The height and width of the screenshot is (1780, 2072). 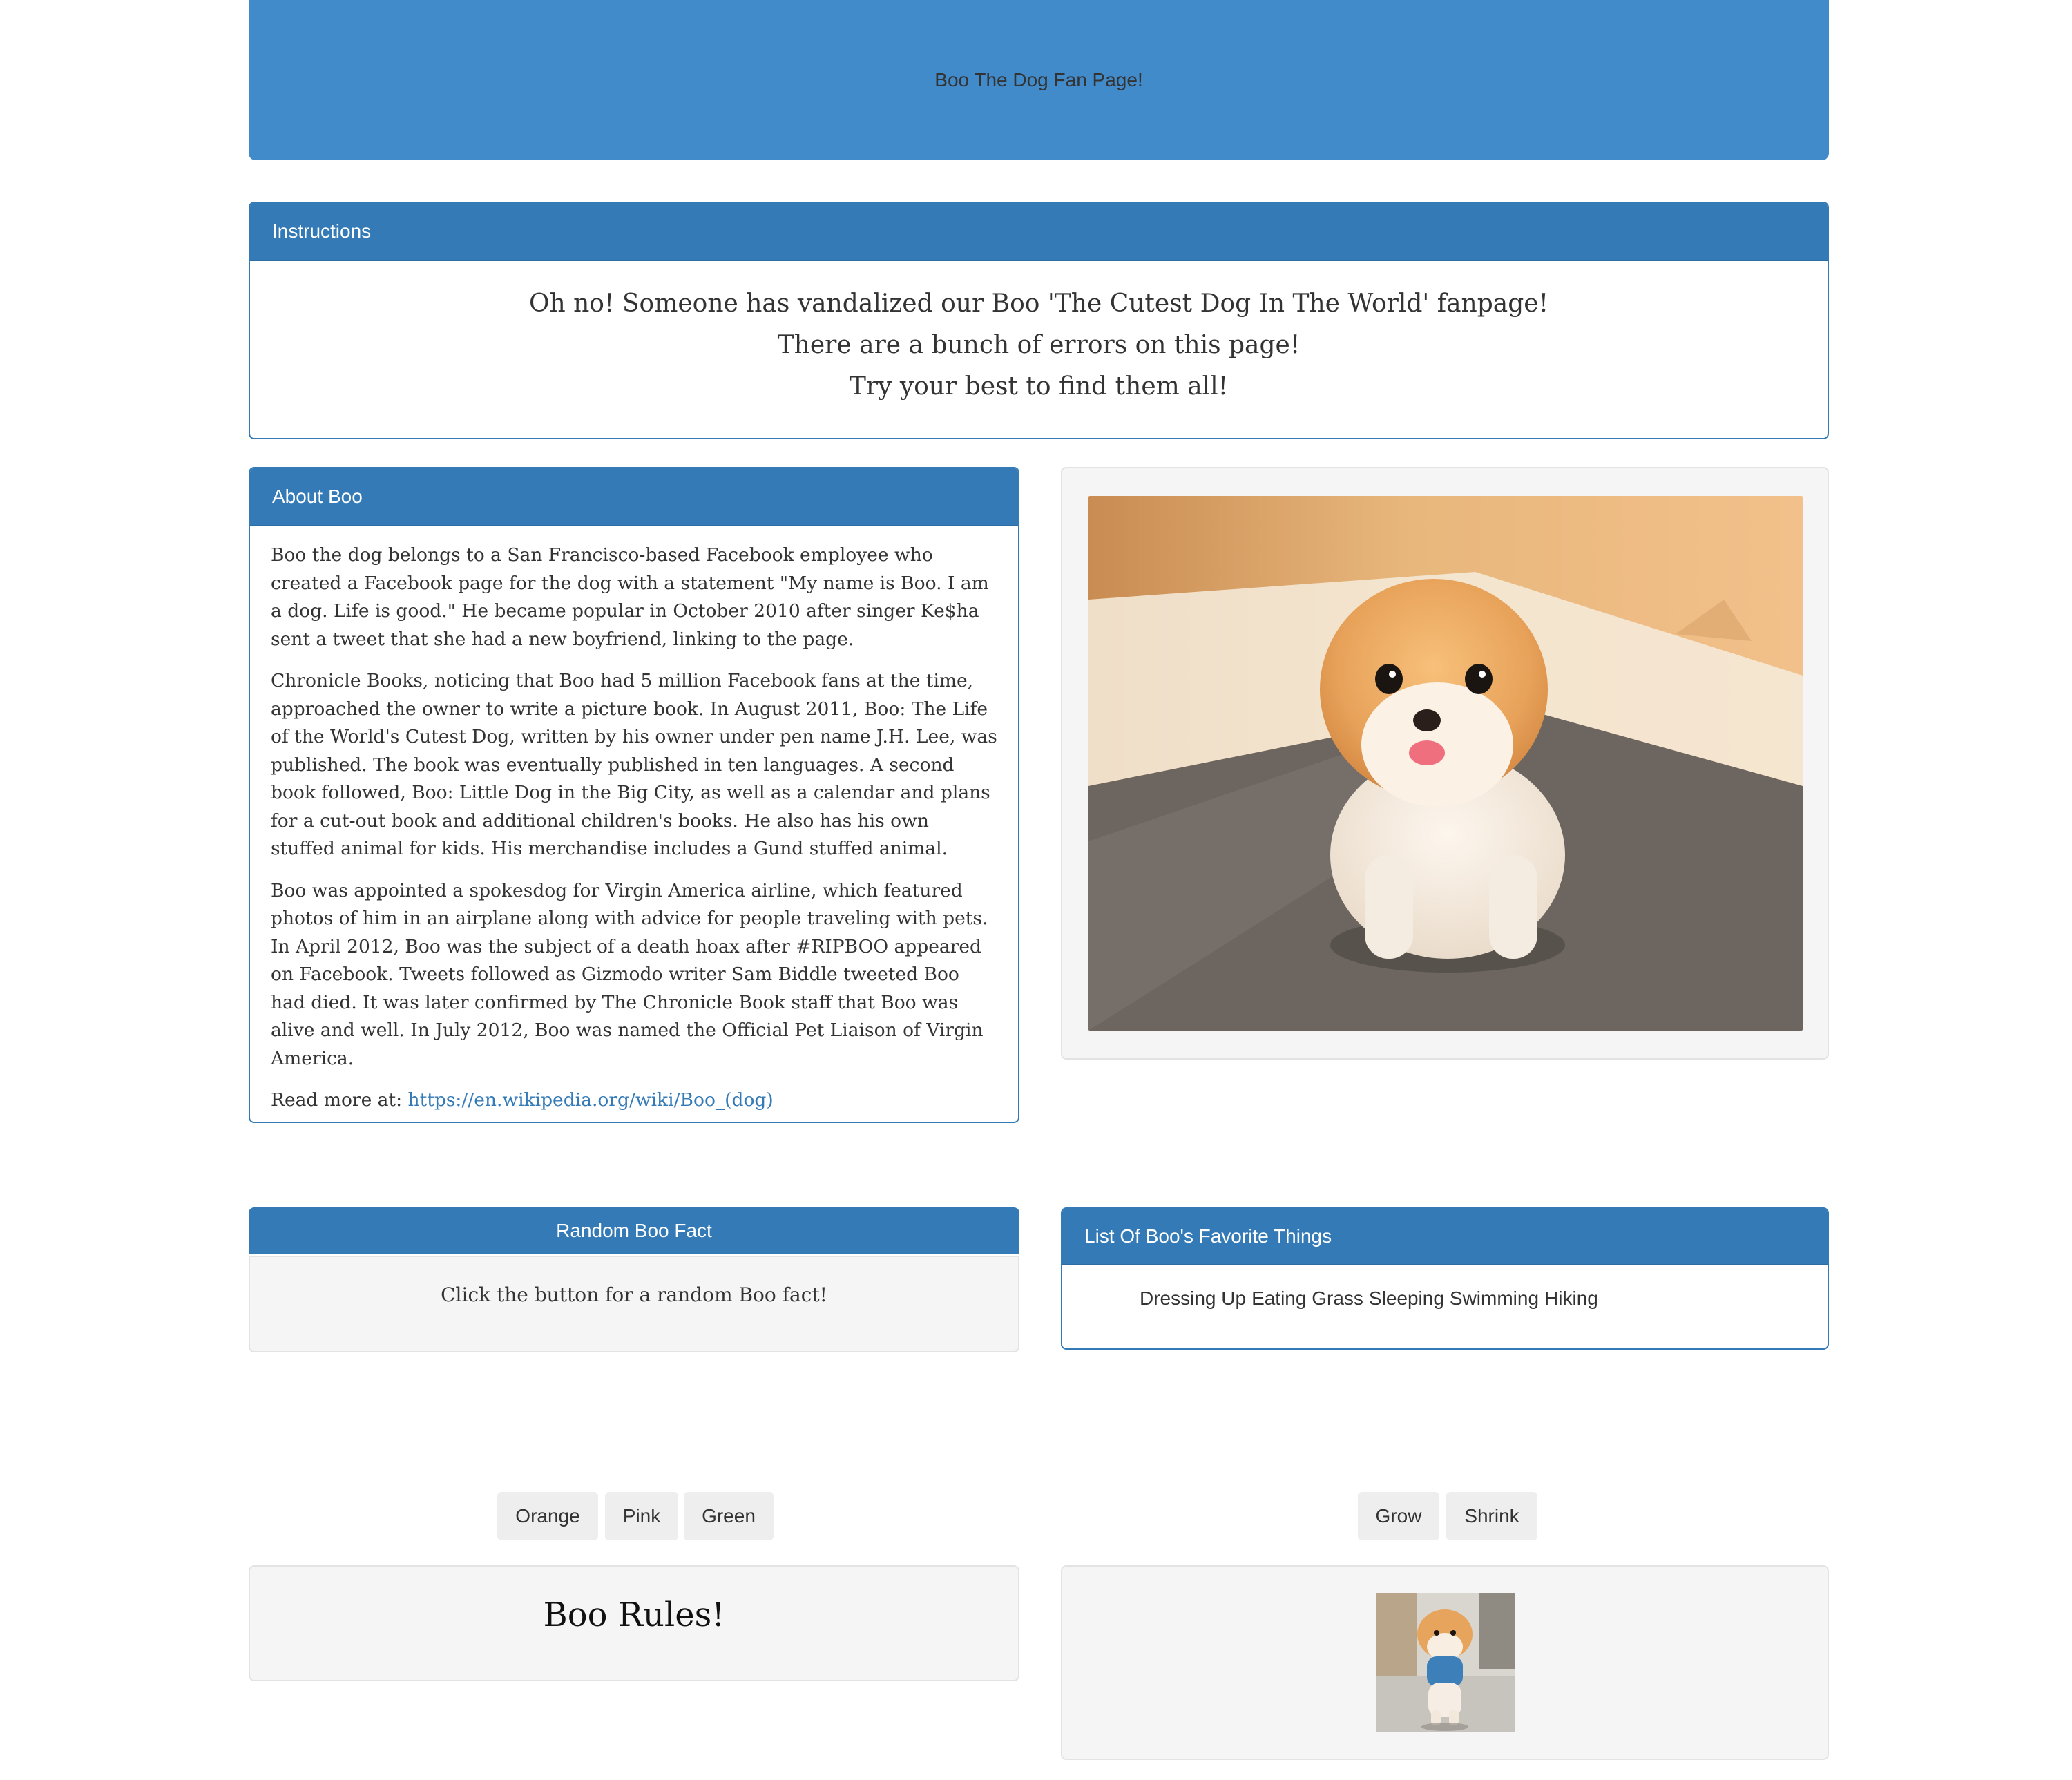 I want to click on dog-photo, so click(x=1445, y=763).